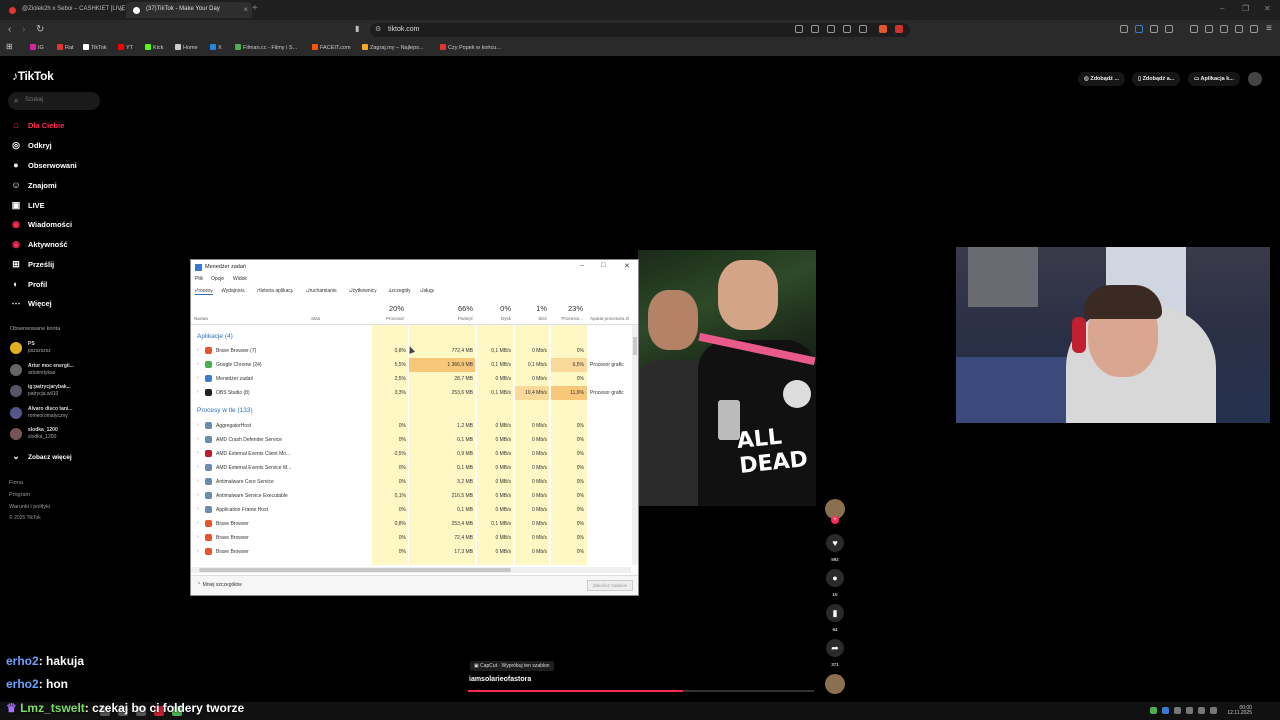 This screenshot has height=720, width=1280. What do you see at coordinates (609, 318) in the screenshot?
I see `col-gpu-engine: Aparat procesora G` at bounding box center [609, 318].